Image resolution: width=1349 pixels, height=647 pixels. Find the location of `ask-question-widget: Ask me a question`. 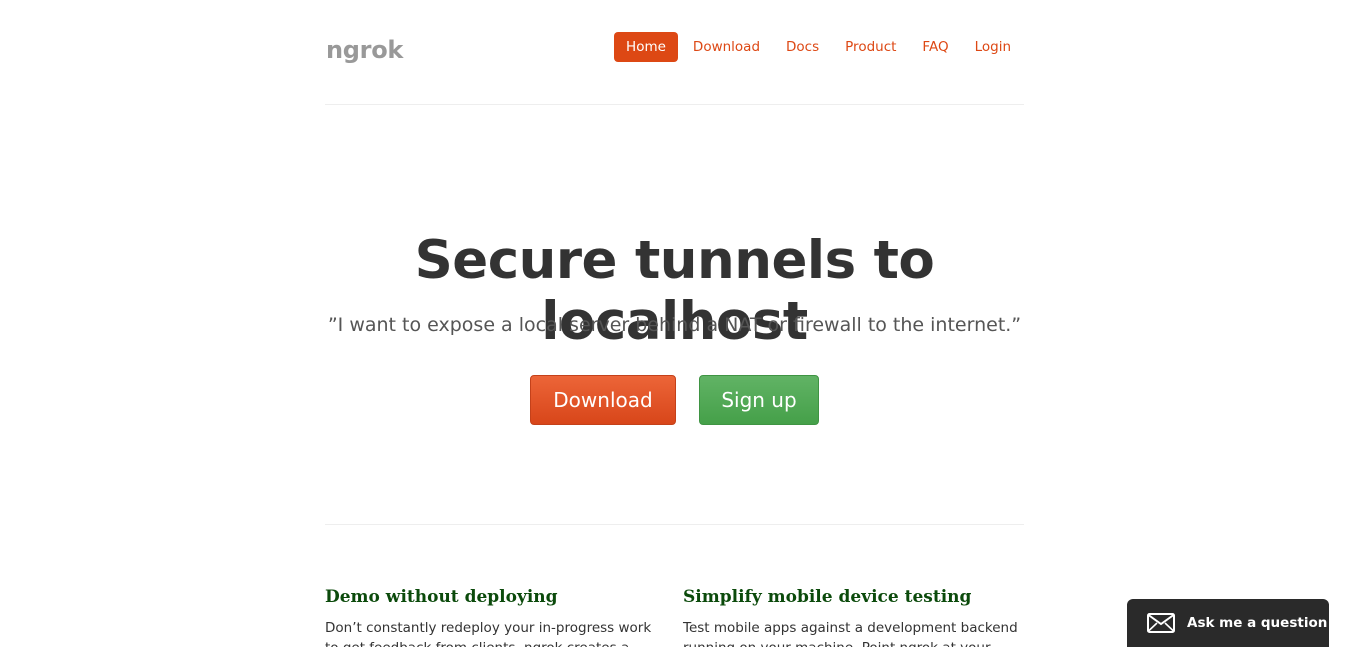

ask-question-widget: Ask me a question is located at coordinates (1228, 623).